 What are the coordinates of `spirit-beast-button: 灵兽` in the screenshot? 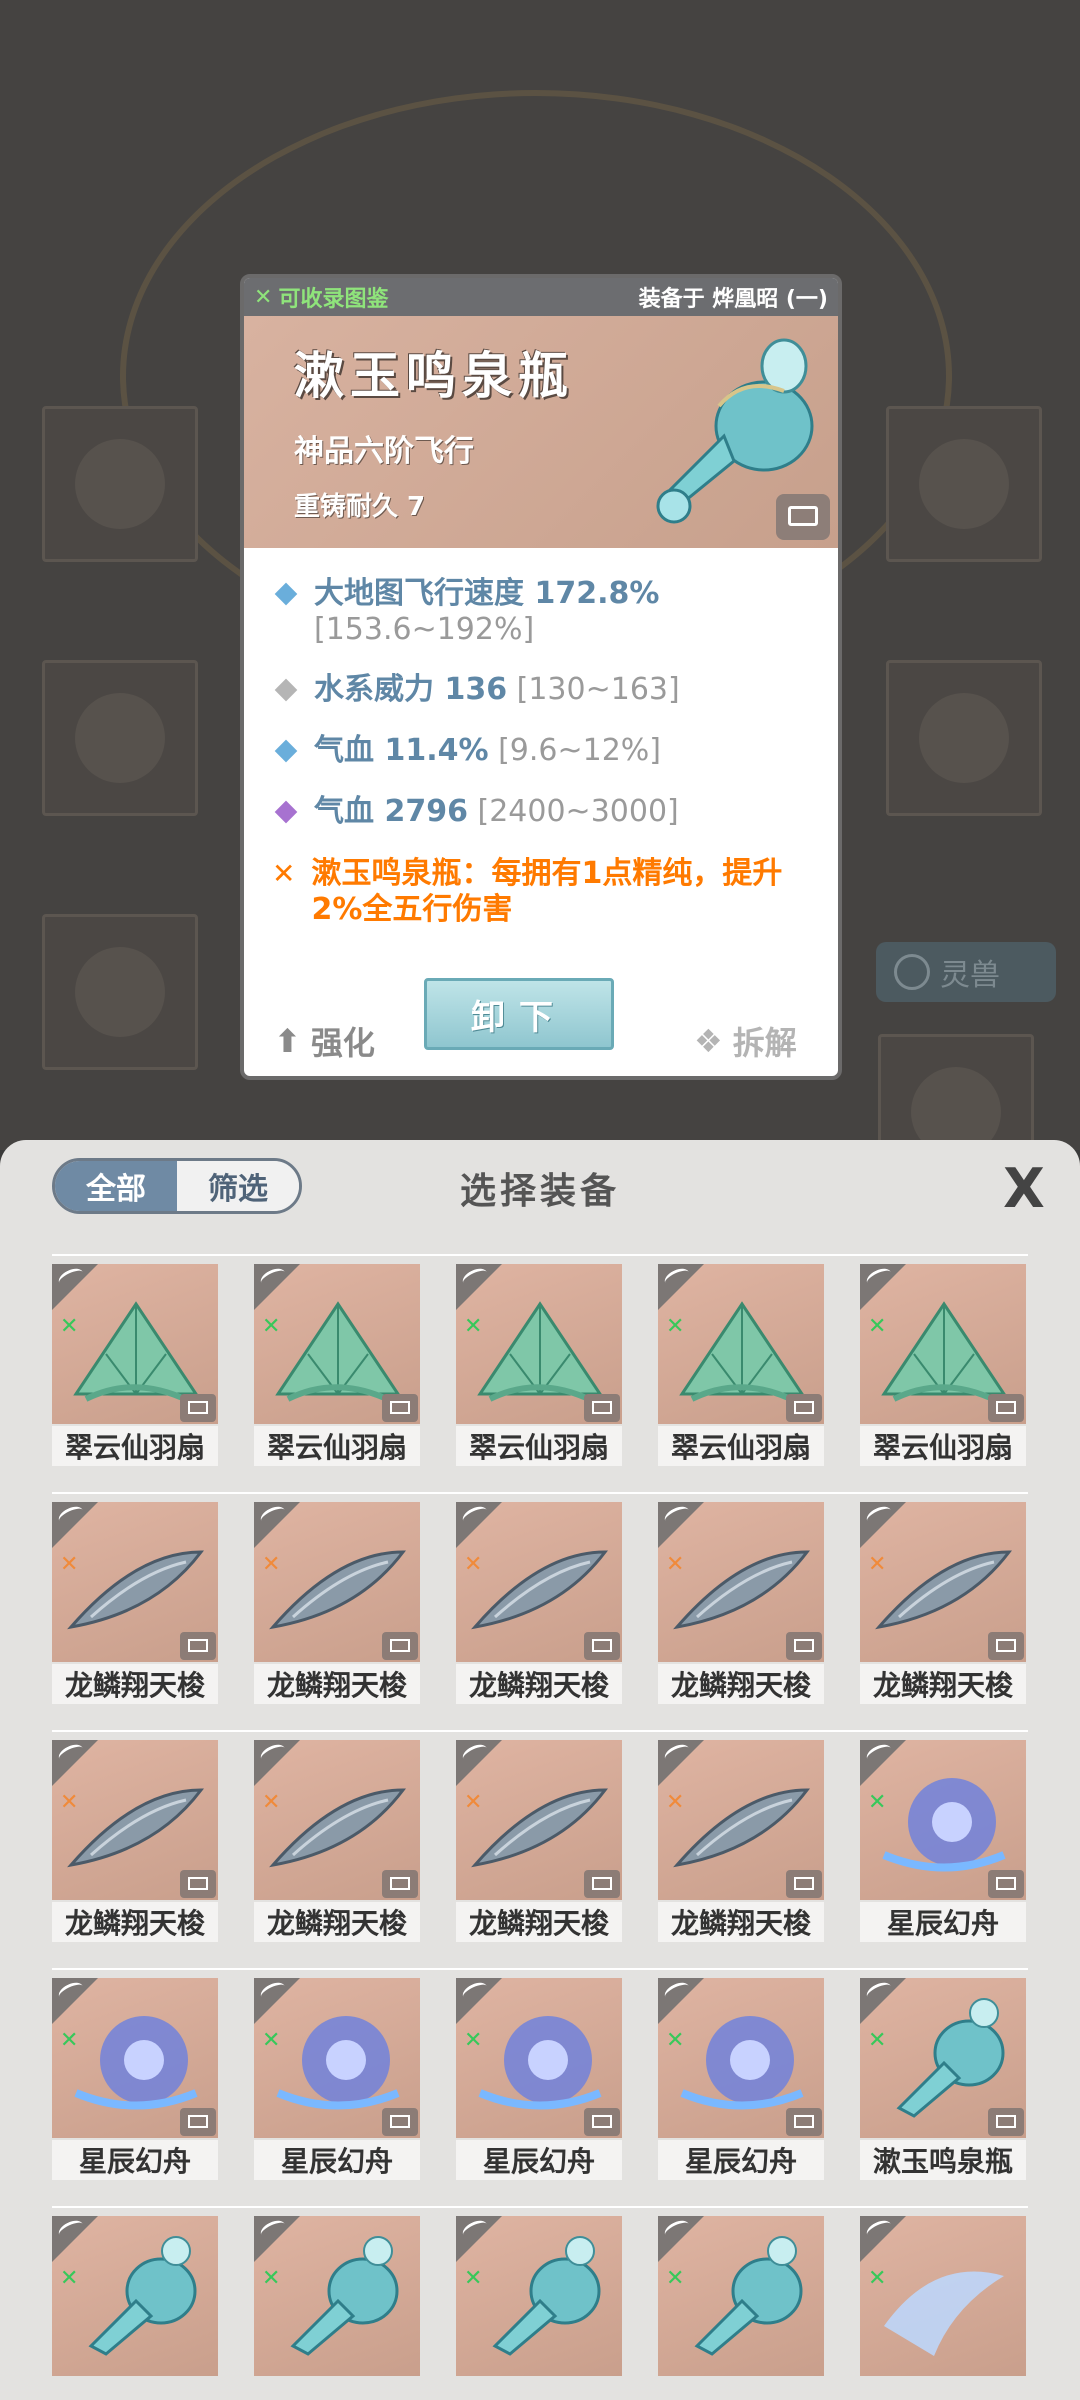 It's located at (966, 972).